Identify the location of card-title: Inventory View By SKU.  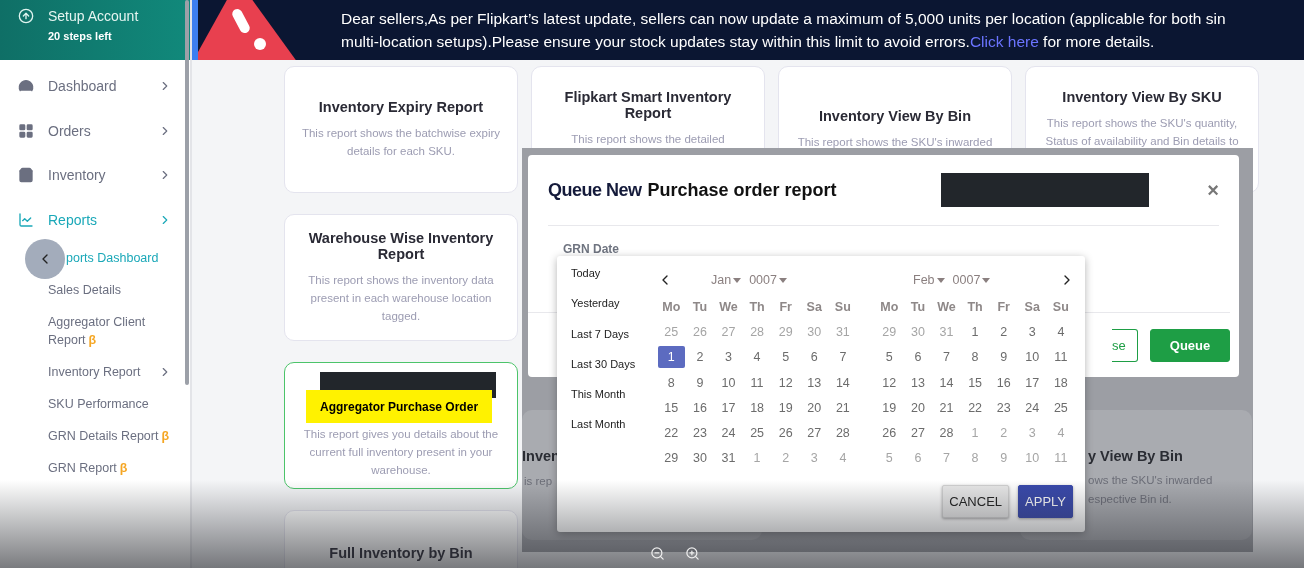
(1142, 97).